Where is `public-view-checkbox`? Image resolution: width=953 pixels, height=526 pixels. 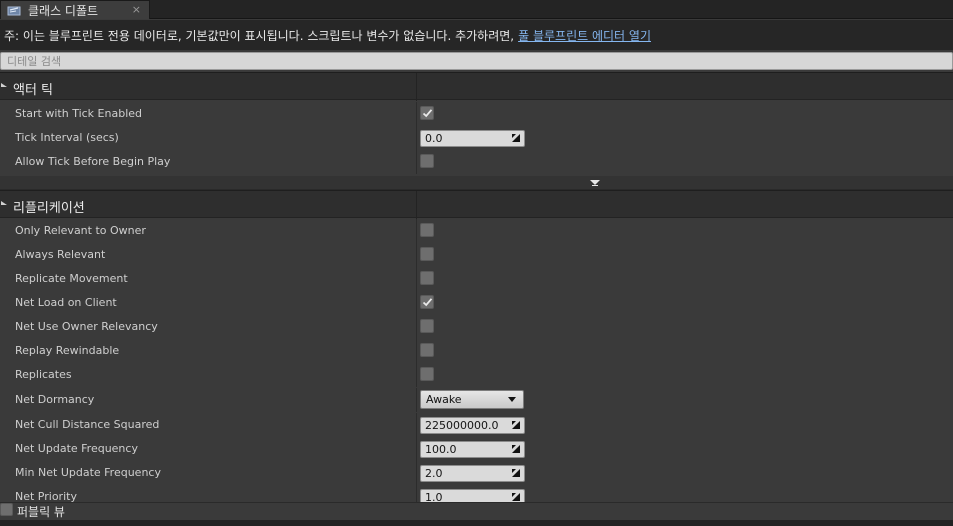
public-view-checkbox is located at coordinates (6, 509).